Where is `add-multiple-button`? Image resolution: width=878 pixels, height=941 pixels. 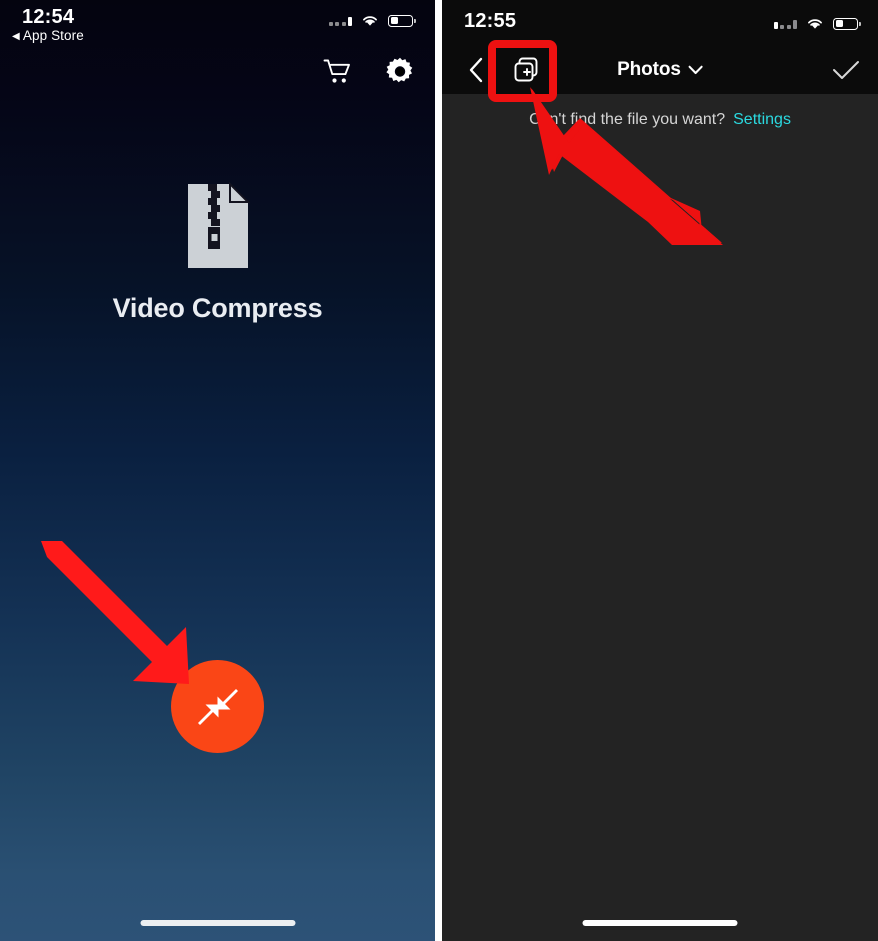
add-multiple-button is located at coordinates (527, 70).